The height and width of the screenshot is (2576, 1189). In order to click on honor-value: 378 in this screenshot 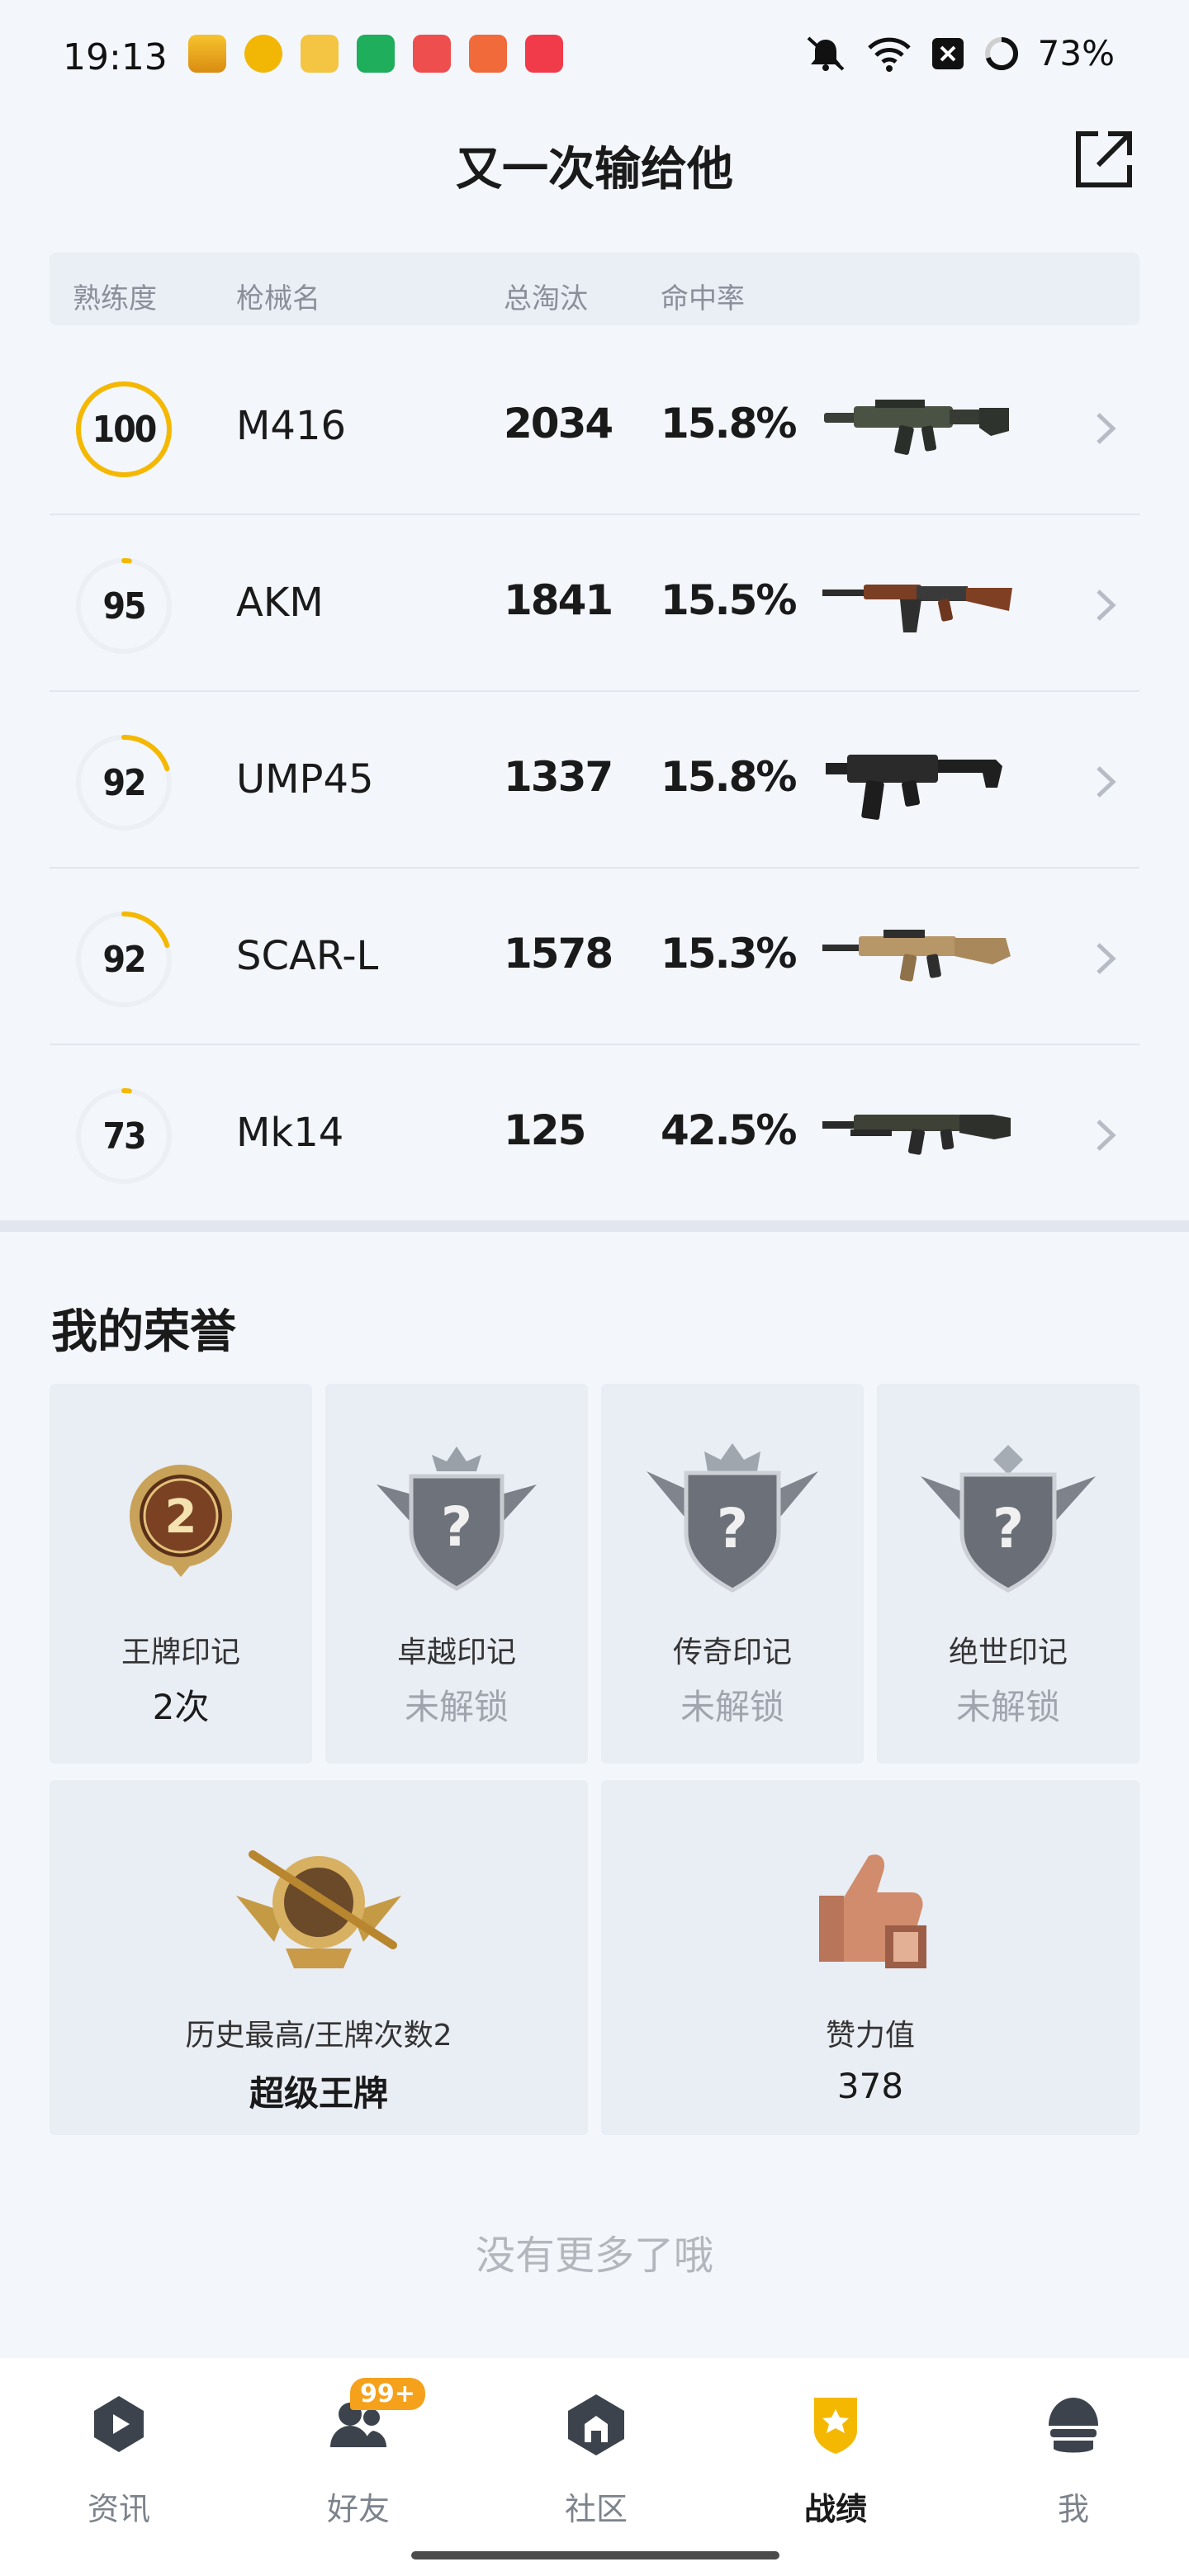, I will do `click(870, 2086)`.